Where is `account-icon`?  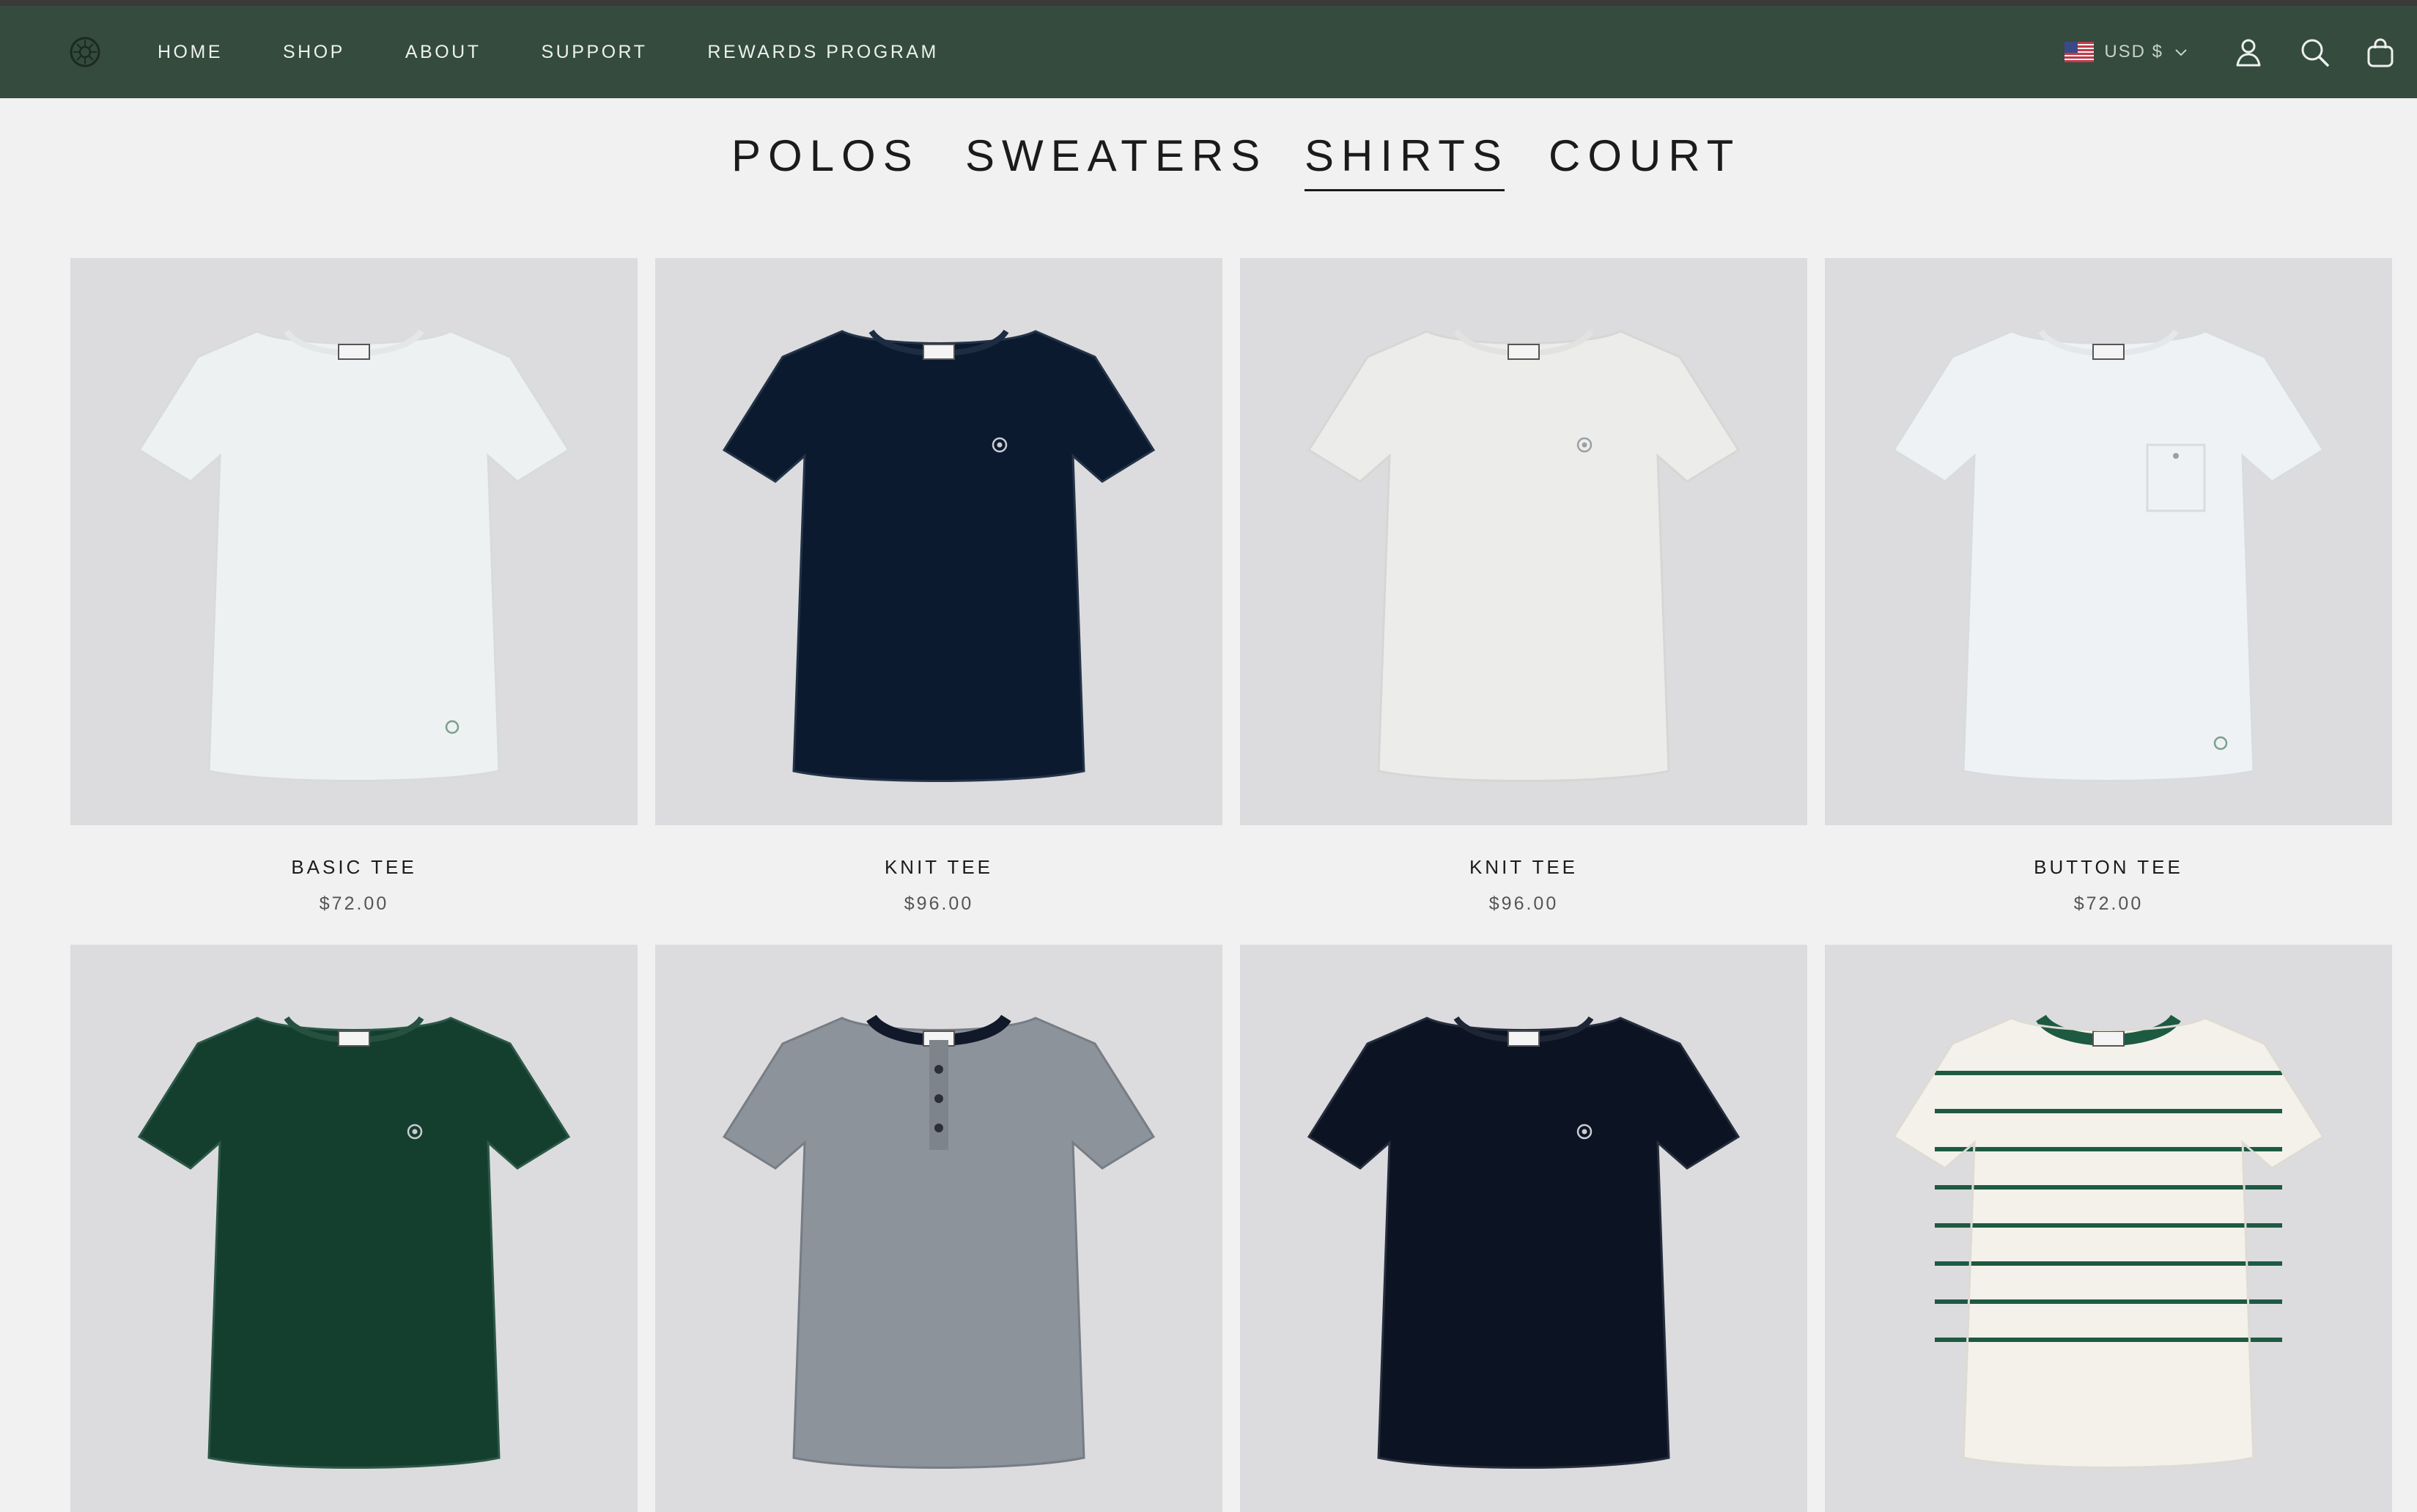 account-icon is located at coordinates (2248, 52).